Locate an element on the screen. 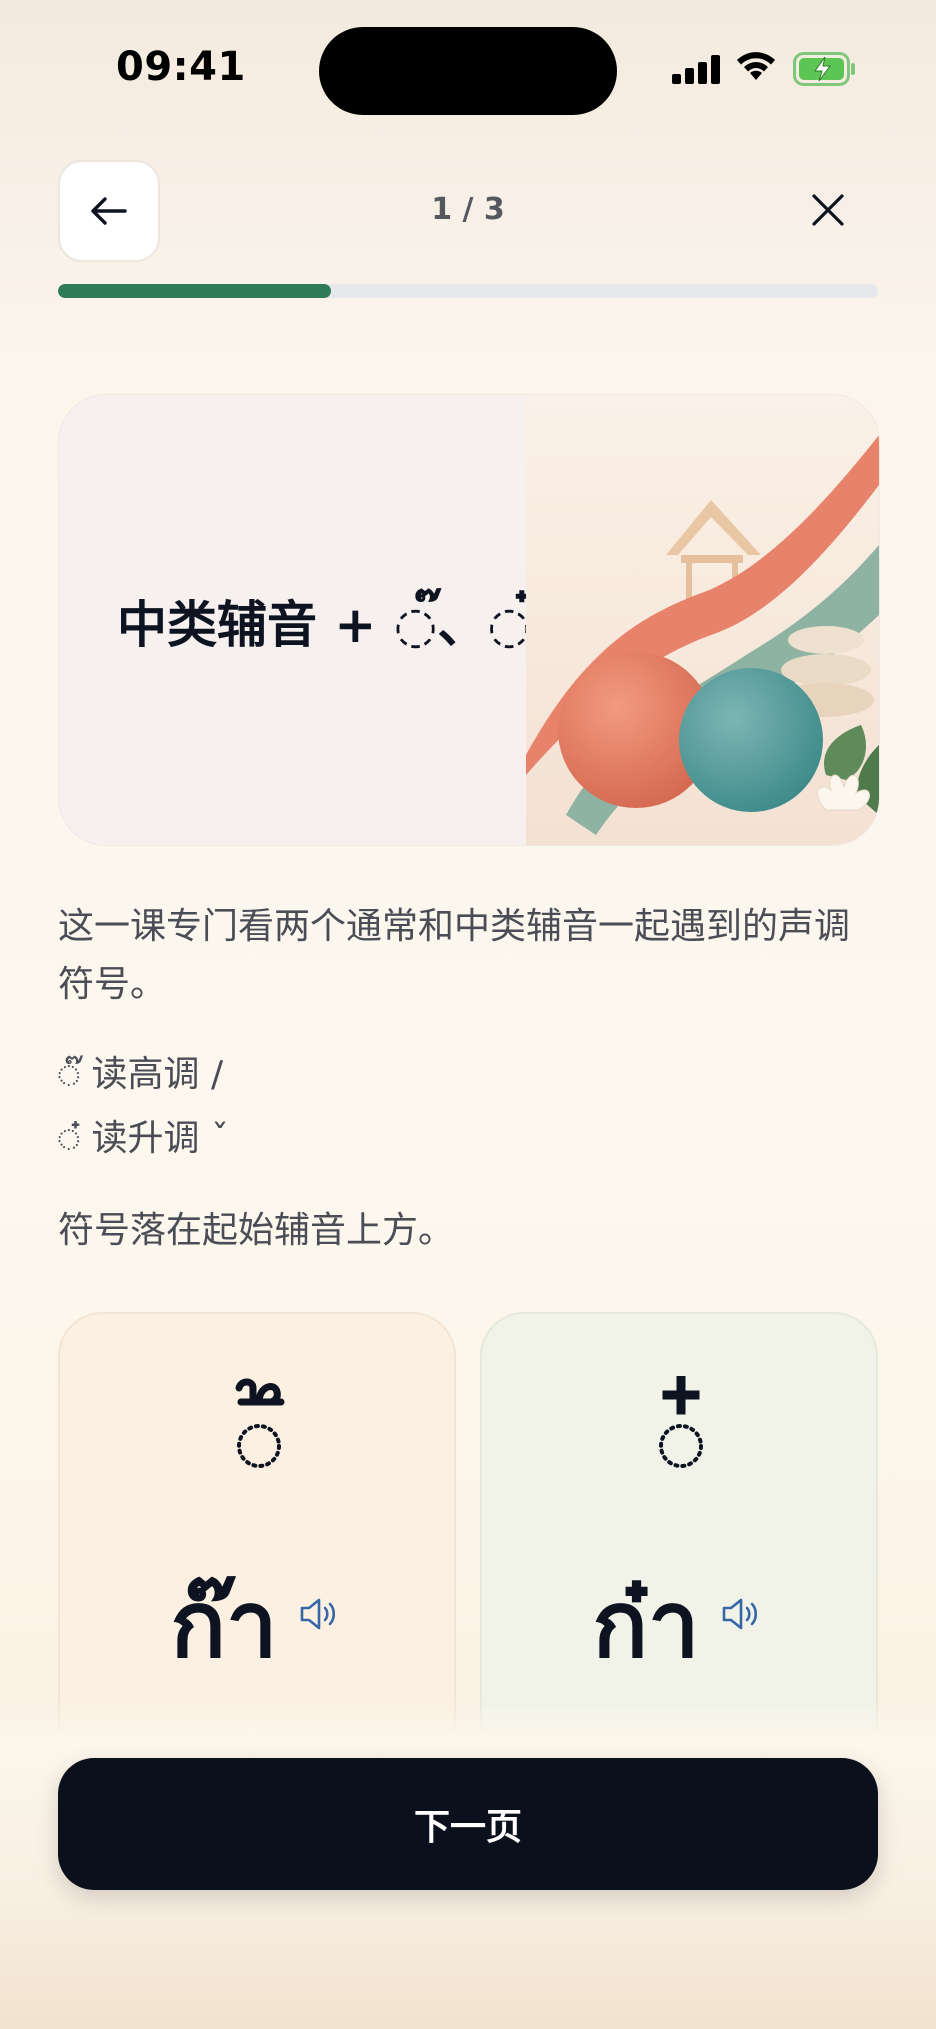 The width and height of the screenshot is (936, 2029). lesson-progress-fill is located at coordinates (195, 291).